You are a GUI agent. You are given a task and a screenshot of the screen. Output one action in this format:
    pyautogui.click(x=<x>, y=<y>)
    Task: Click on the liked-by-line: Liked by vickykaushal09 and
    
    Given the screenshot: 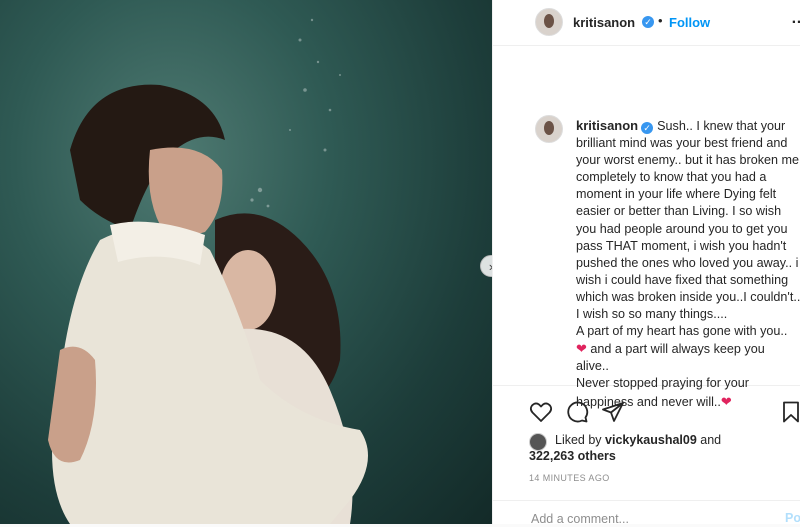 What is the action you would take?
    pyautogui.click(x=638, y=440)
    